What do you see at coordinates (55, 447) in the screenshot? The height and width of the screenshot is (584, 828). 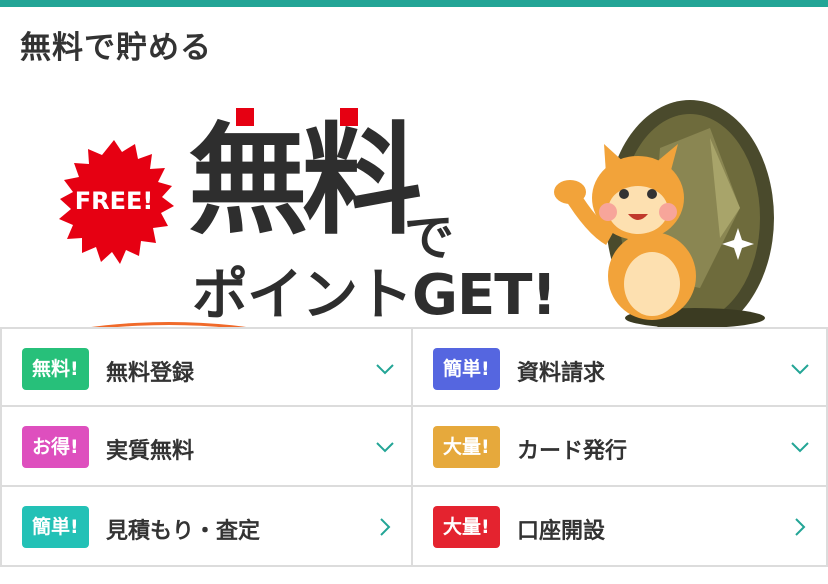 I see `badge-deal: お得!` at bounding box center [55, 447].